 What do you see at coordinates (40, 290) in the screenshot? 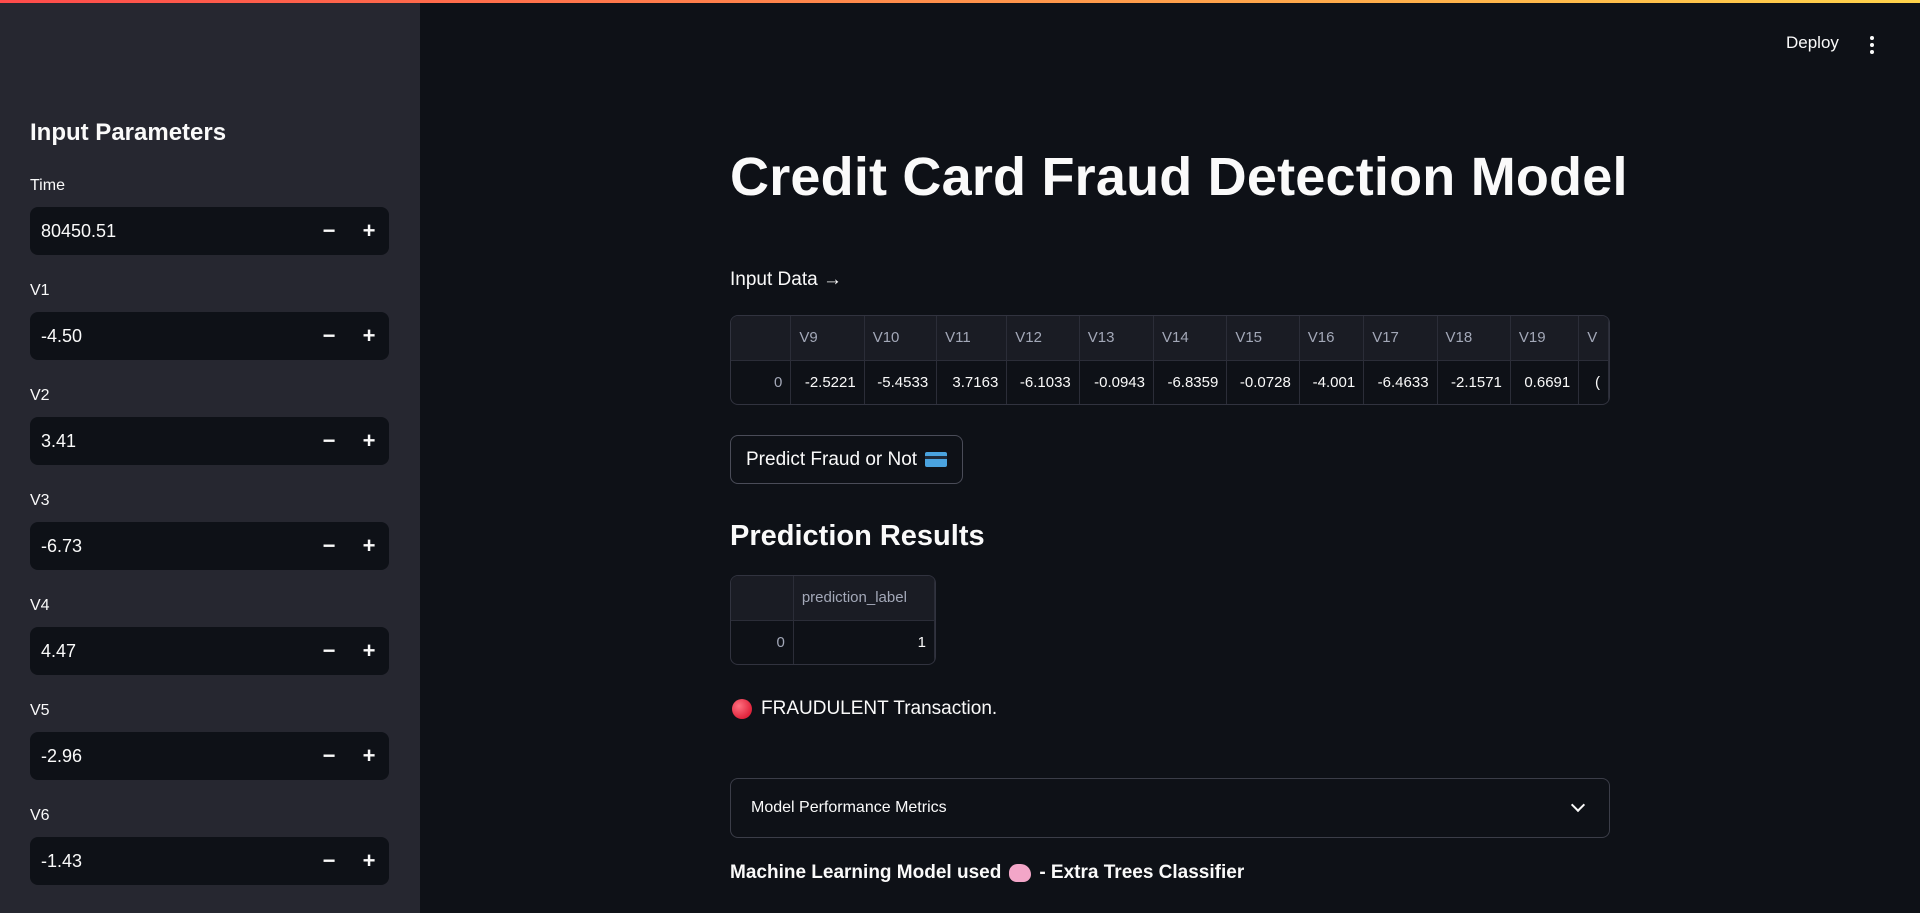
I see `param-label: V1` at bounding box center [40, 290].